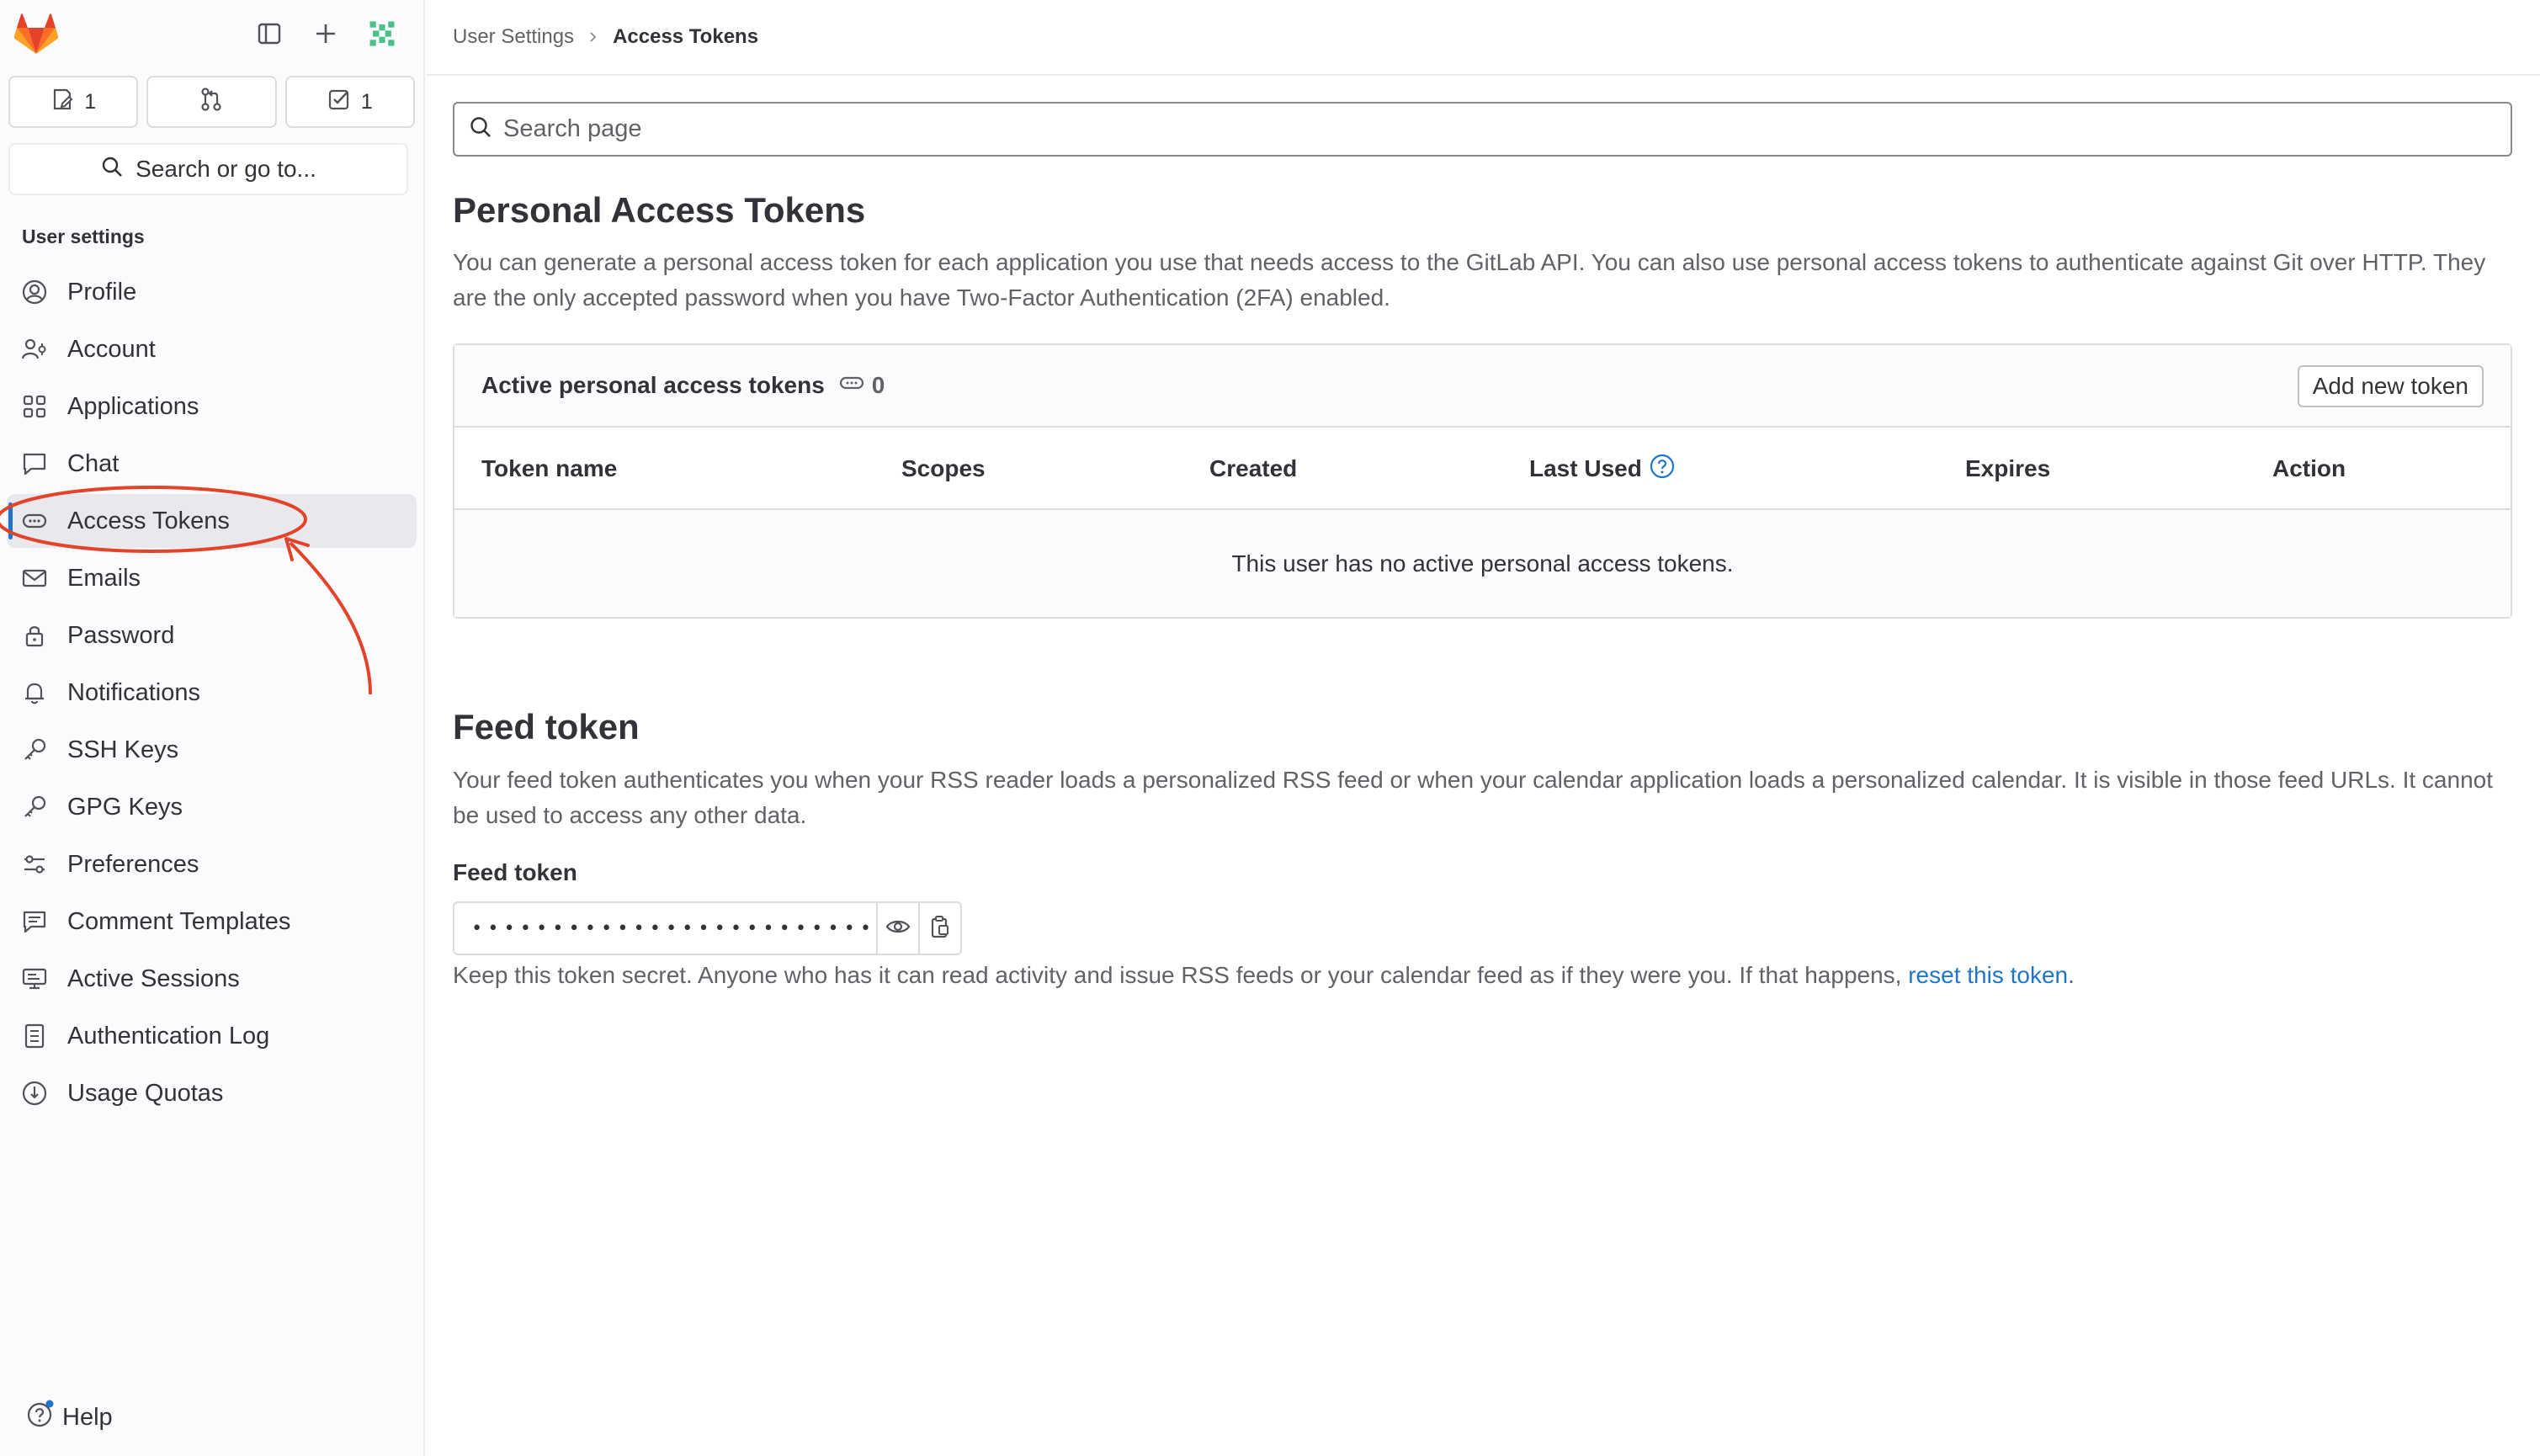 This screenshot has width=2540, height=1456. What do you see at coordinates (62, 102) in the screenshot?
I see `issues-icon` at bounding box center [62, 102].